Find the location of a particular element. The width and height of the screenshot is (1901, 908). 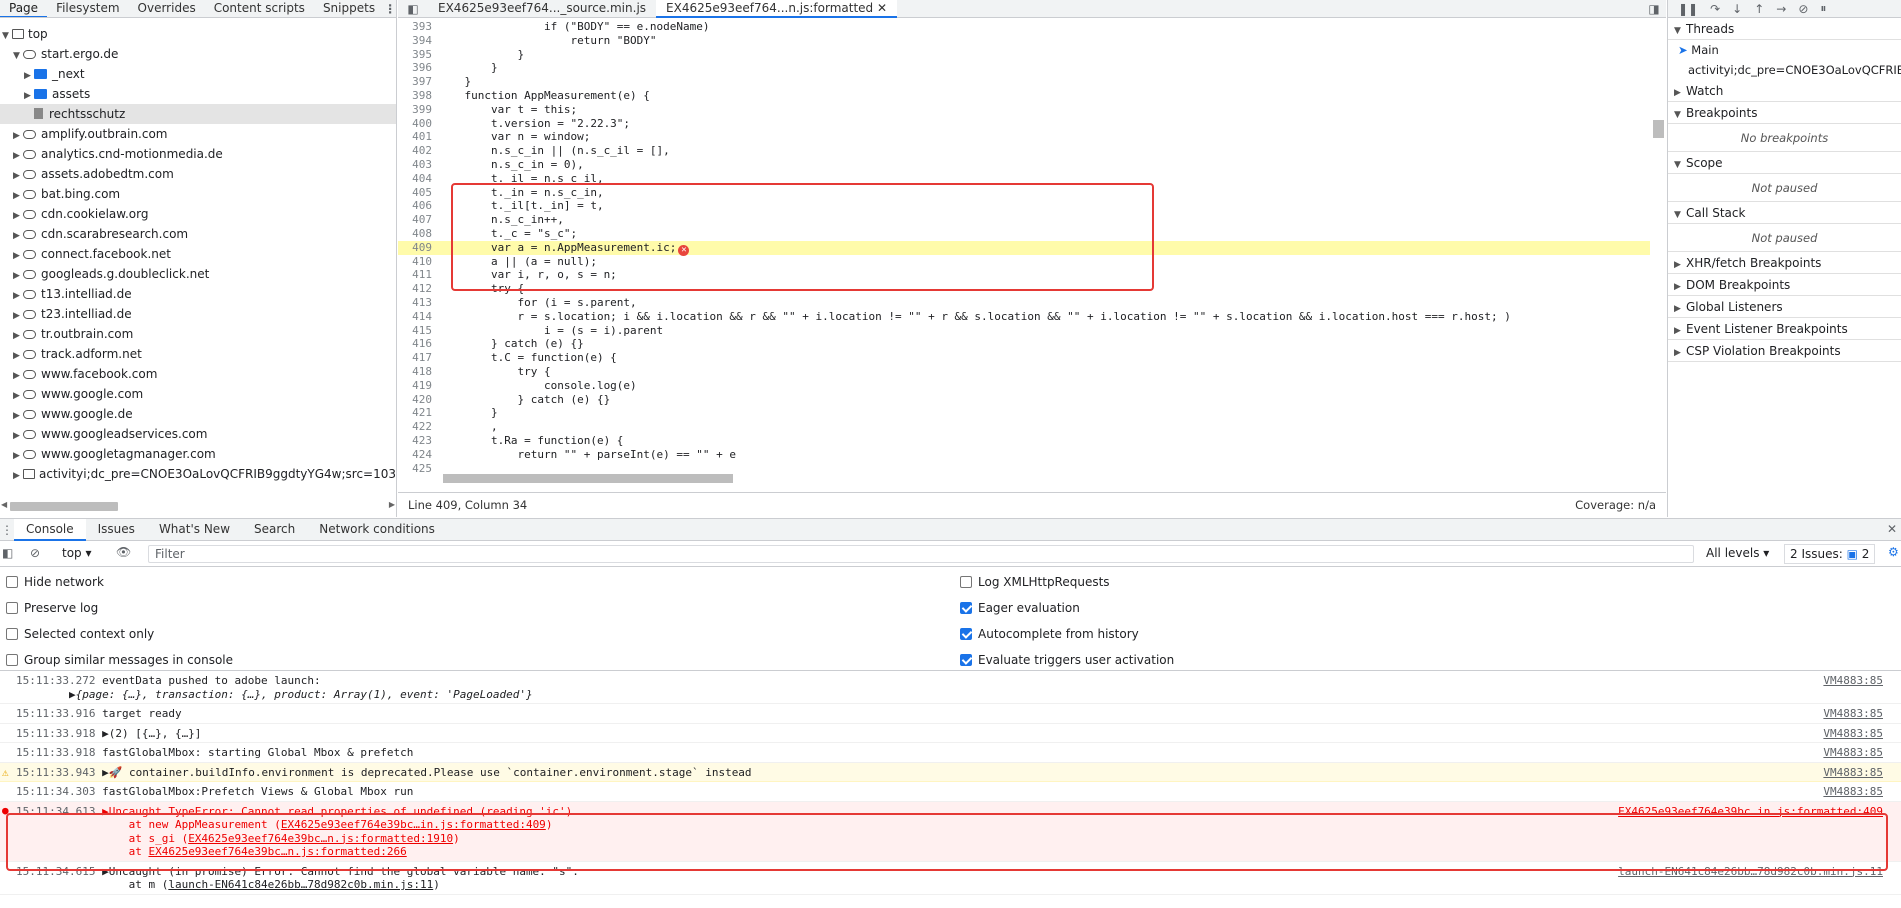

section-threads: ▼ Threads is located at coordinates (1784, 29).